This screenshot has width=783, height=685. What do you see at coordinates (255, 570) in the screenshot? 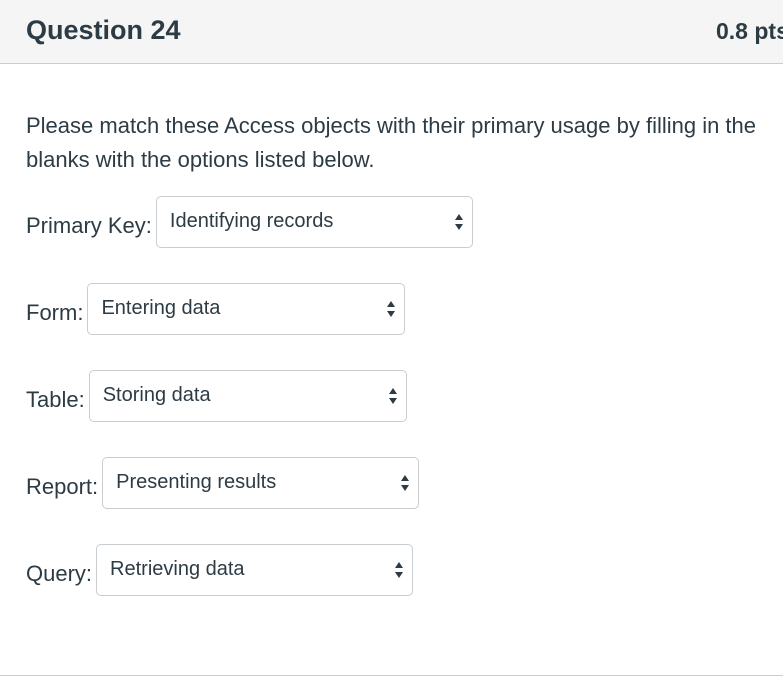
I see `match-select-query: Retrieving data` at bounding box center [255, 570].